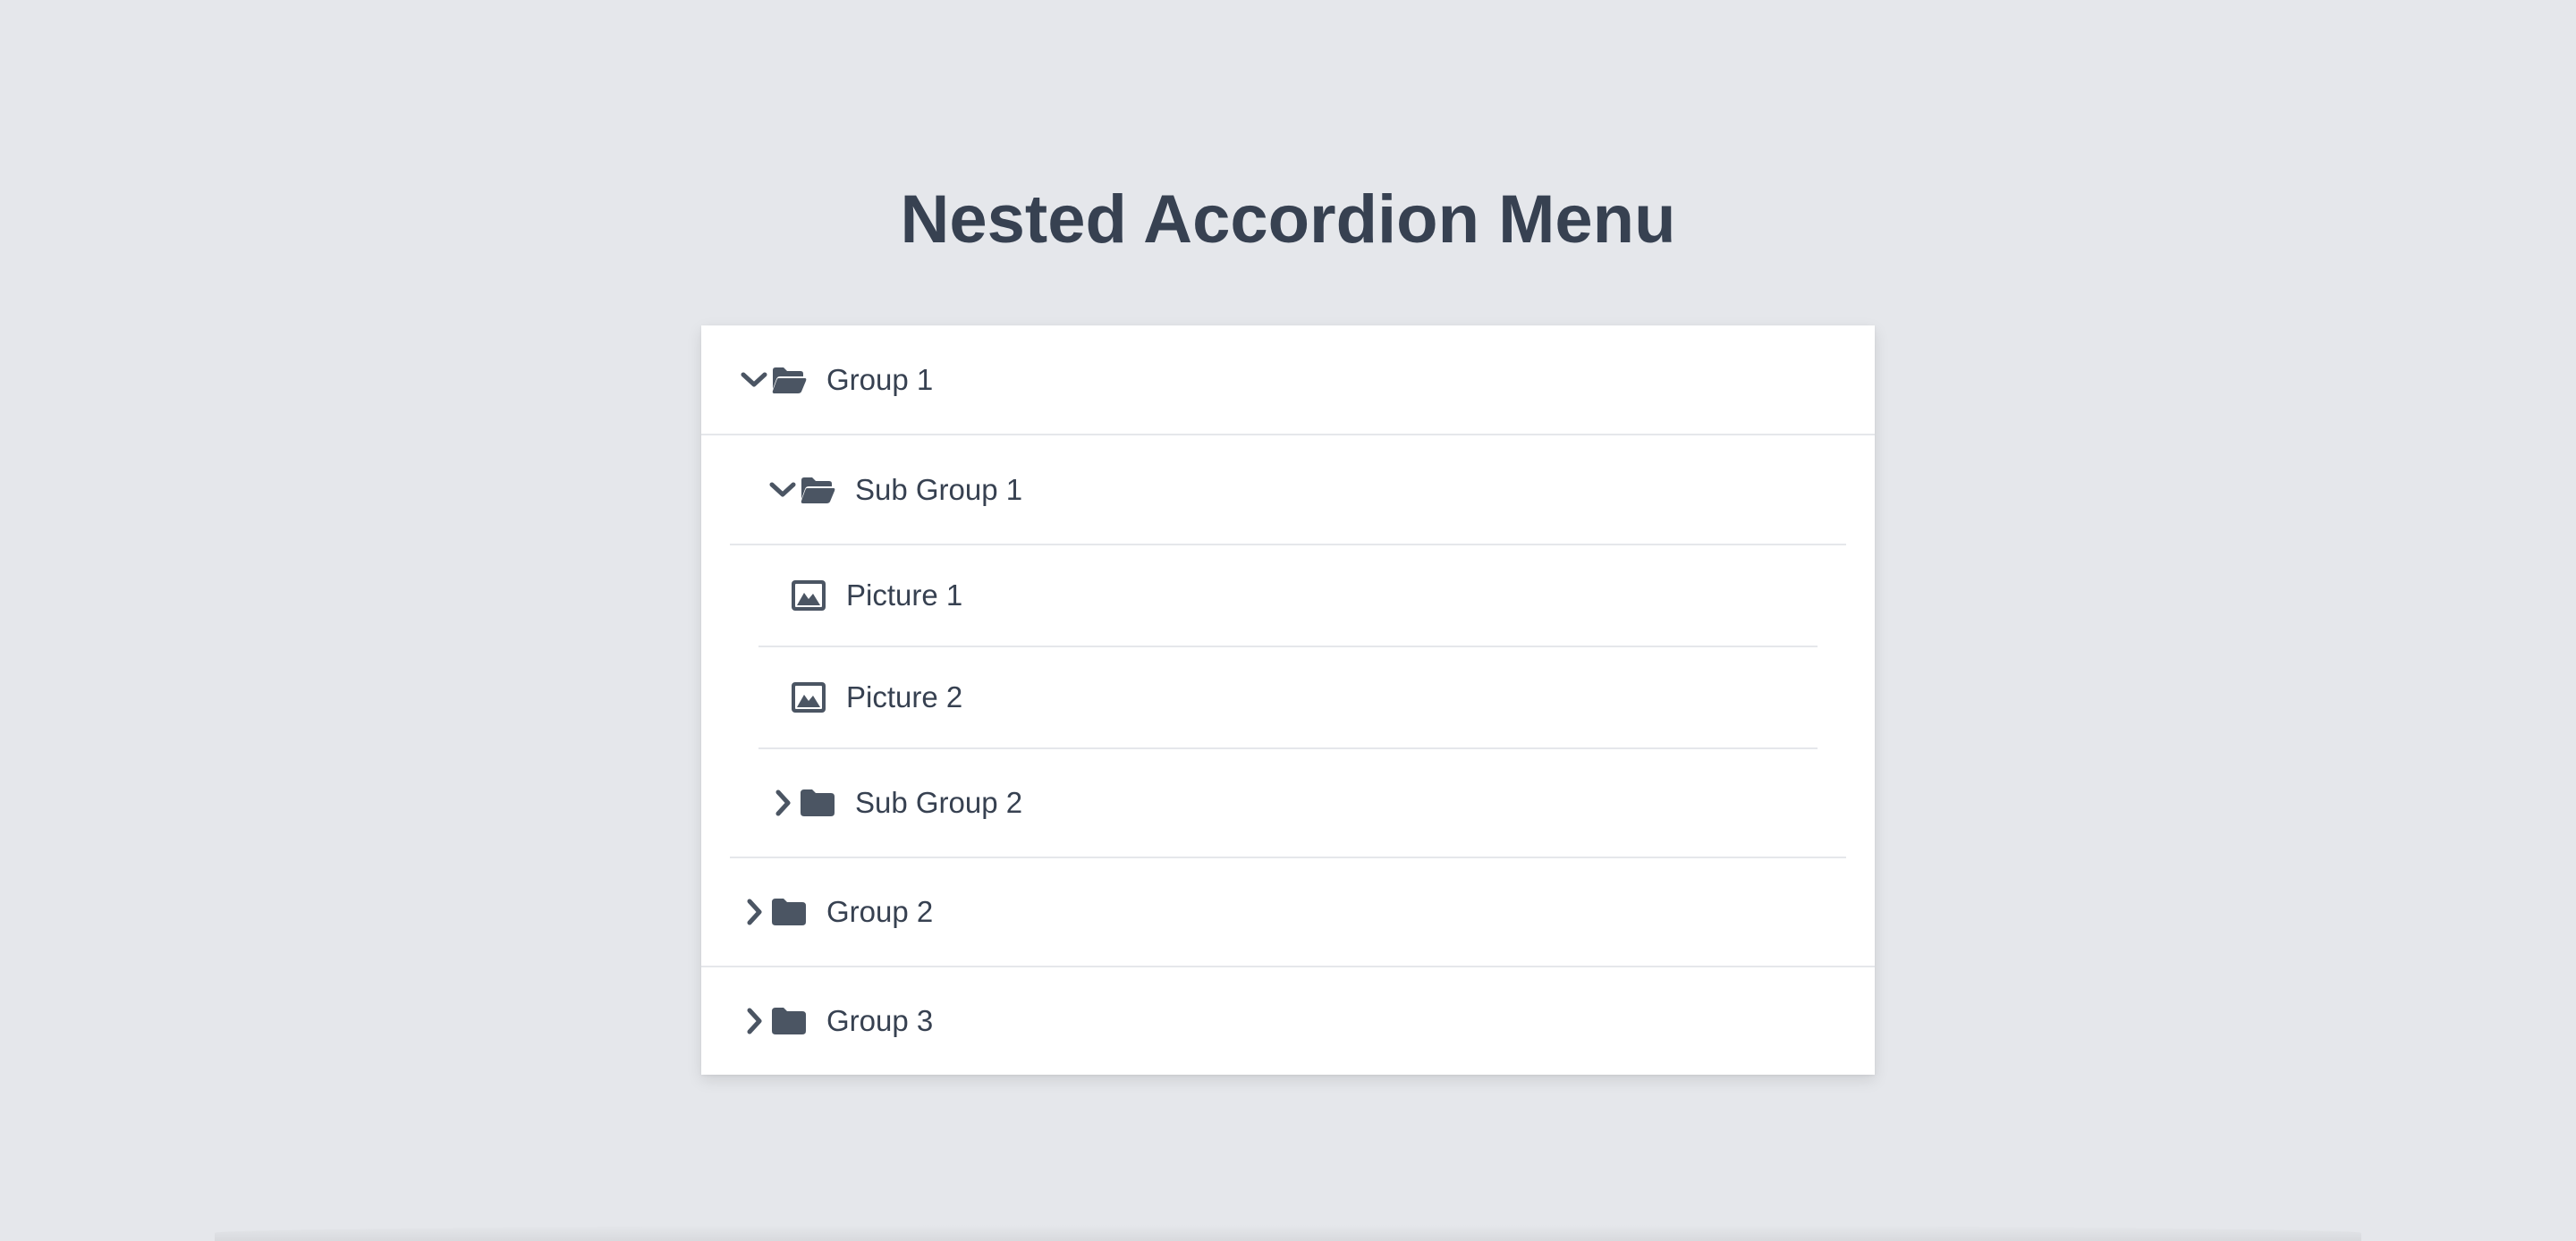 This screenshot has height=1241, width=2576. Describe the element at coordinates (880, 379) in the screenshot. I see `group-1-label: Group 1` at that location.